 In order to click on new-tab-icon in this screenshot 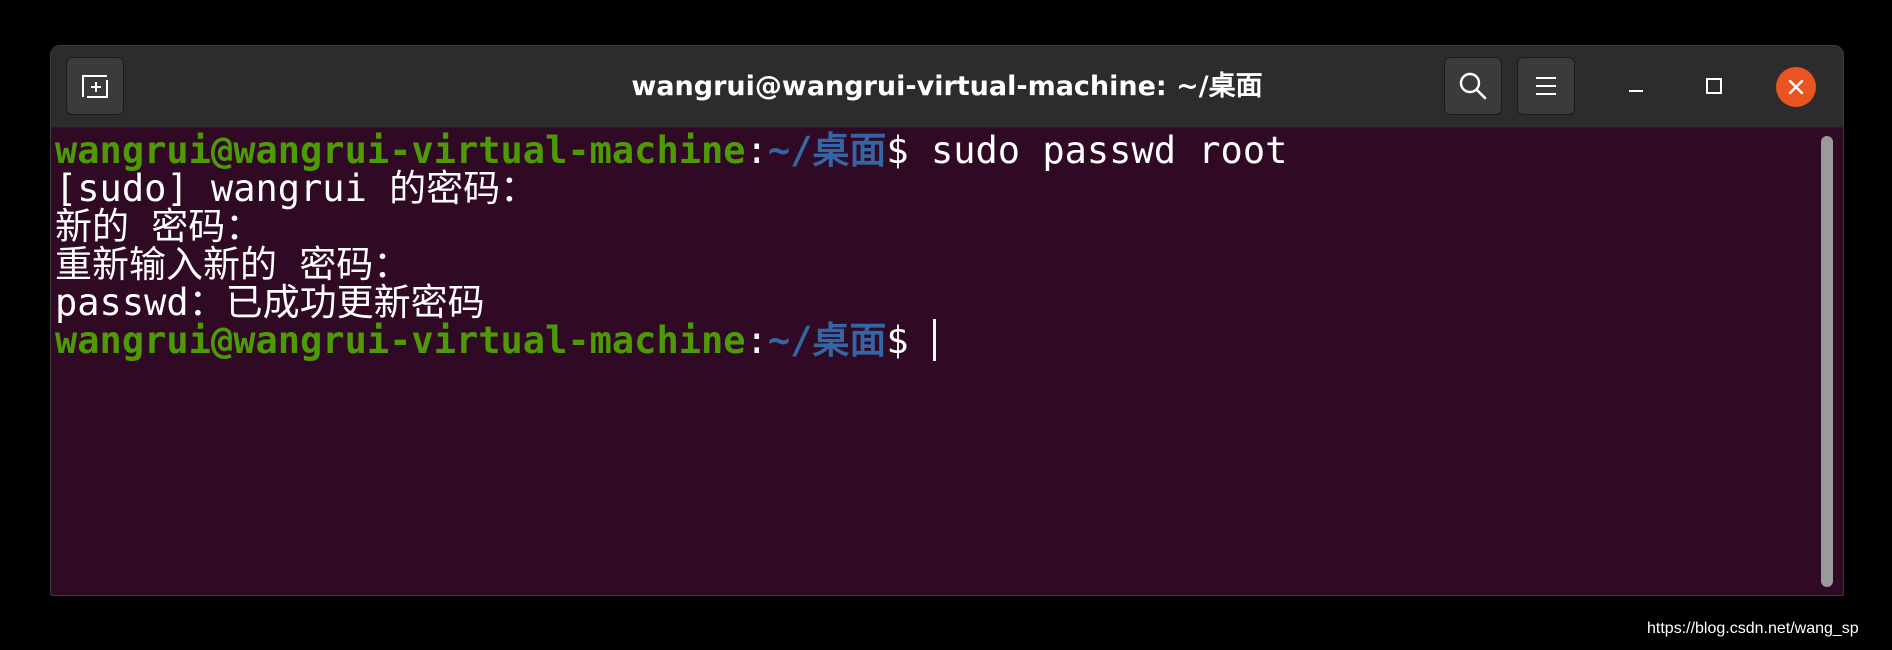, I will do `click(95, 86)`.